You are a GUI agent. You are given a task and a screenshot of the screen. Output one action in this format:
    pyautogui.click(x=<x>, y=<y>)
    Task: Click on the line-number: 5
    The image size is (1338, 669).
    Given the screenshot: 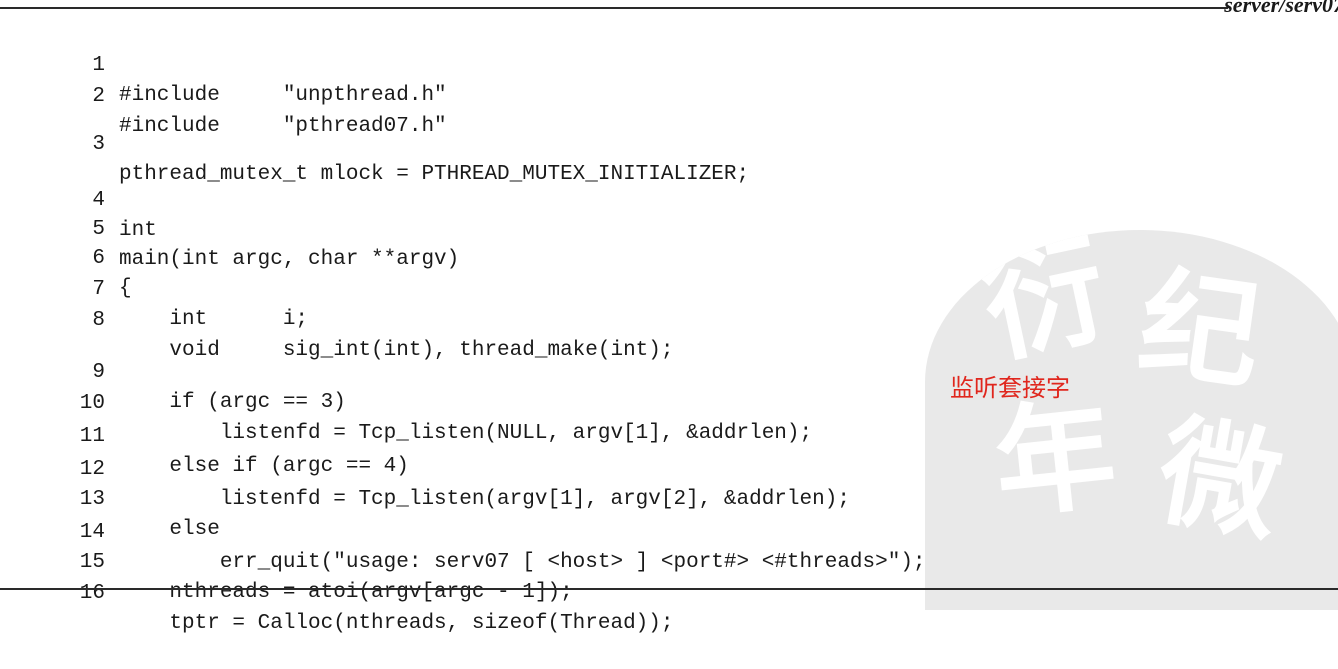 What is the action you would take?
    pyautogui.click(x=98, y=229)
    